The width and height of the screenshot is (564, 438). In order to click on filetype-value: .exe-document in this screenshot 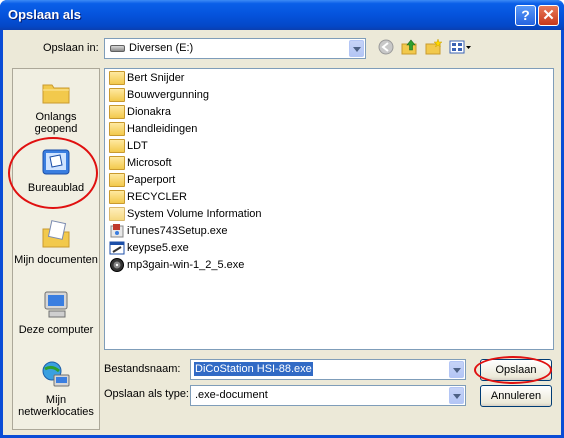, I will do `click(231, 395)`.